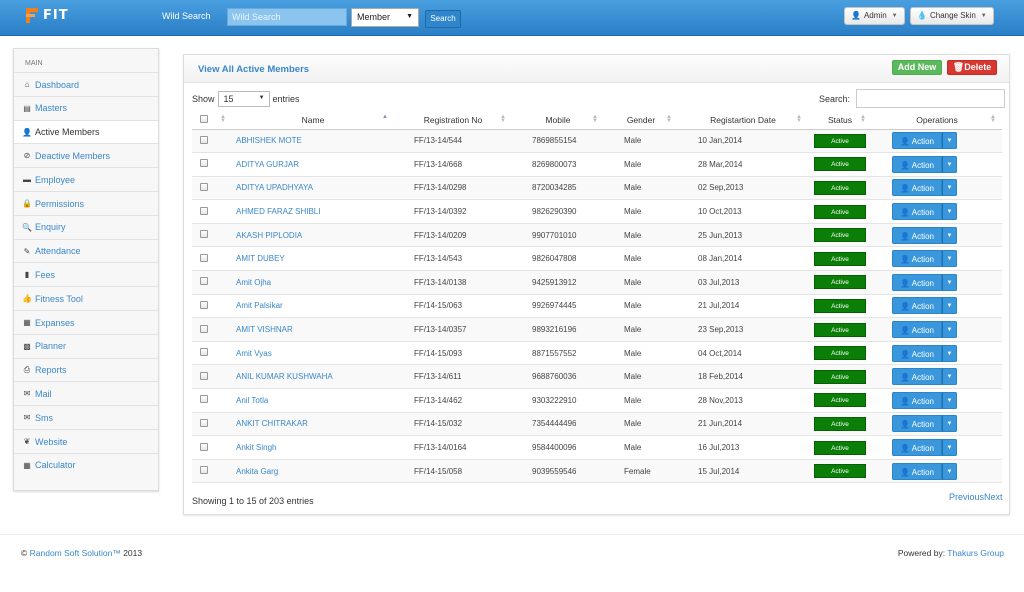 The height and width of the screenshot is (592, 1024). Describe the element at coordinates (86, 226) in the screenshot. I see `sidebar-item-enquiry: 🔍 Enquiry` at that location.